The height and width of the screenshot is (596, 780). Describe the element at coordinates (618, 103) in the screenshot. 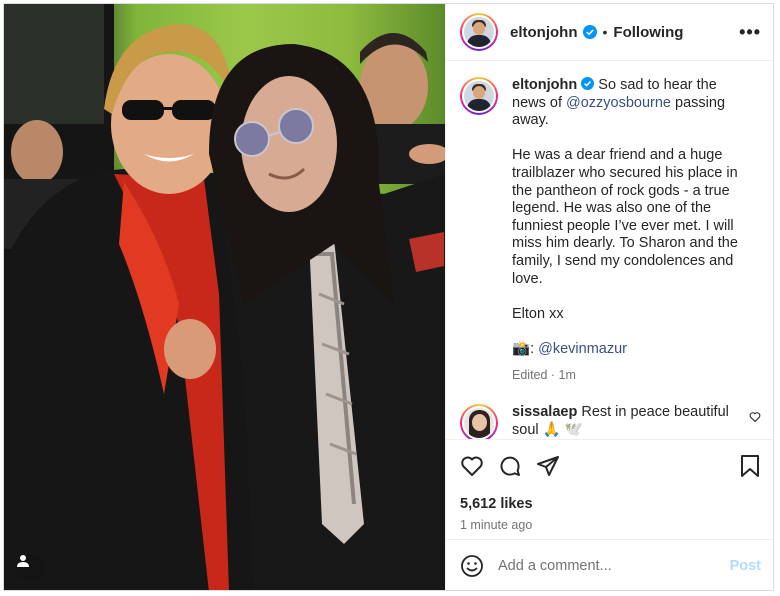

I see `mention-link: @ozzyosbourne` at that location.